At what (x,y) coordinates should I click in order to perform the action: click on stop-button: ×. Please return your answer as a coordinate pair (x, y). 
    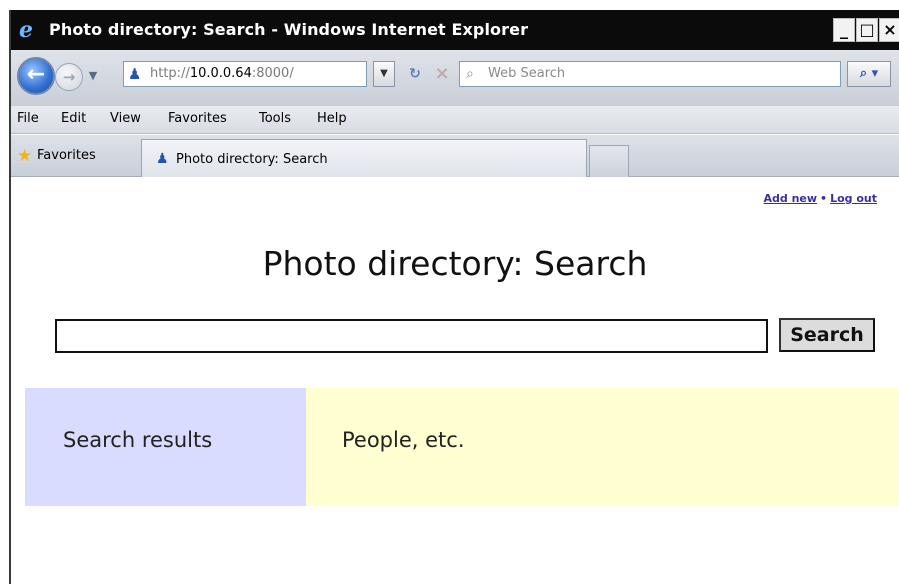
    Looking at the image, I should click on (442, 74).